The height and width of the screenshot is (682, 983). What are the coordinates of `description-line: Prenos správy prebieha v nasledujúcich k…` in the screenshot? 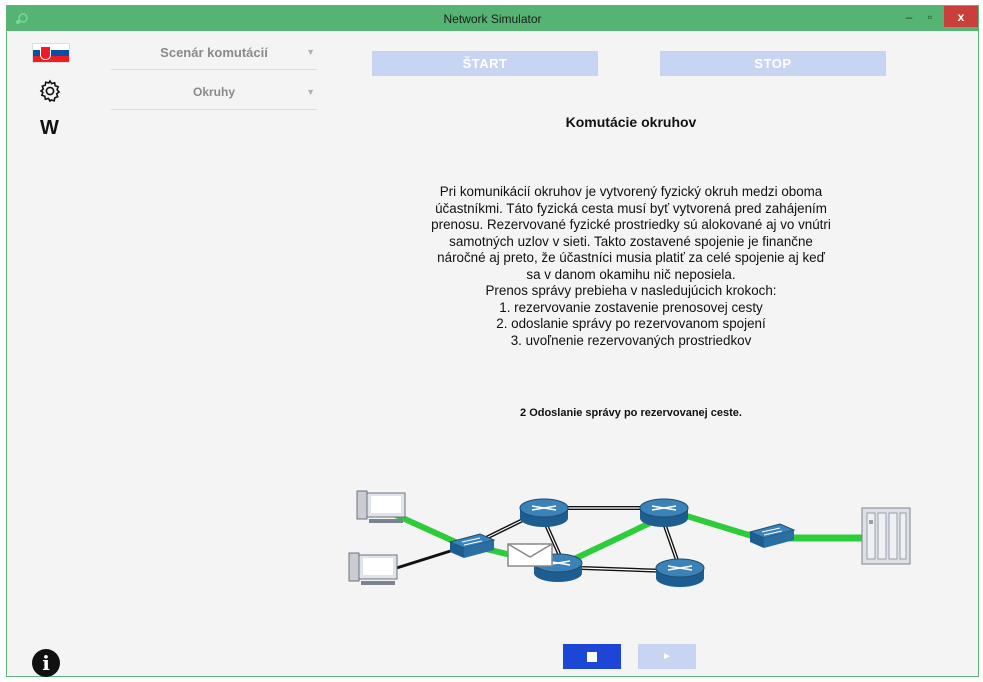 It's located at (631, 290).